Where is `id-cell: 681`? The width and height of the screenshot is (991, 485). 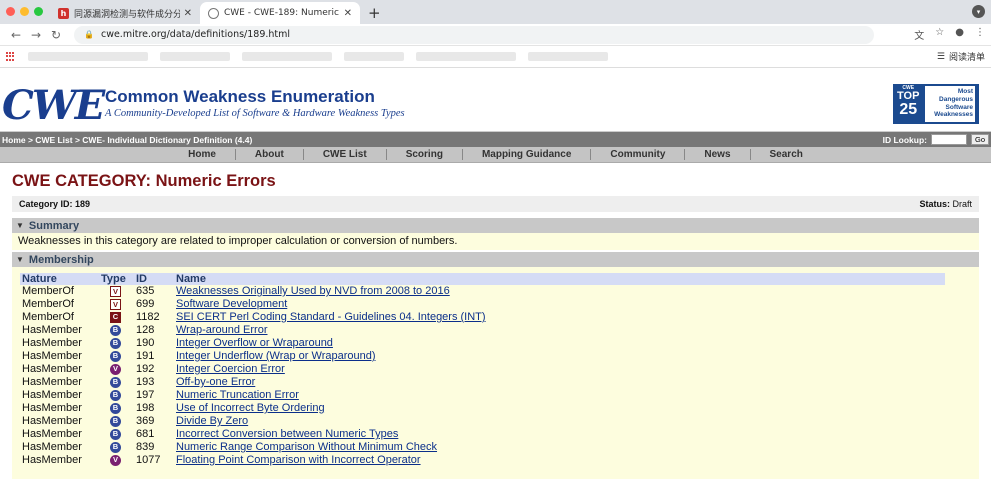 id-cell: 681 is located at coordinates (145, 434).